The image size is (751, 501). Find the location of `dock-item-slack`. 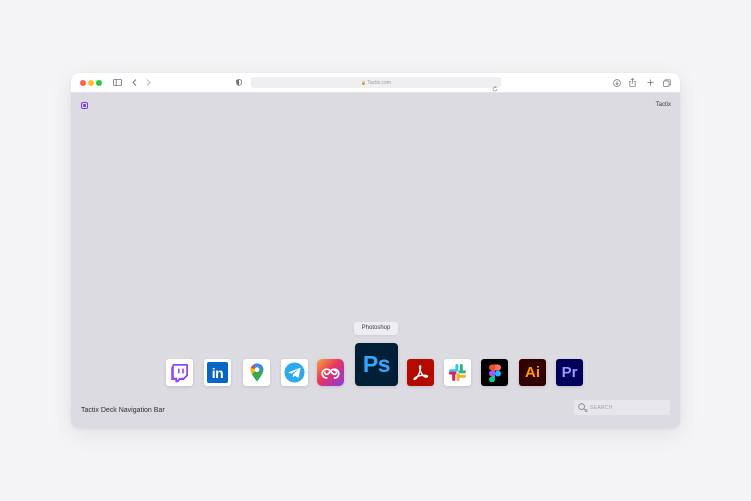

dock-item-slack is located at coordinates (457, 372).